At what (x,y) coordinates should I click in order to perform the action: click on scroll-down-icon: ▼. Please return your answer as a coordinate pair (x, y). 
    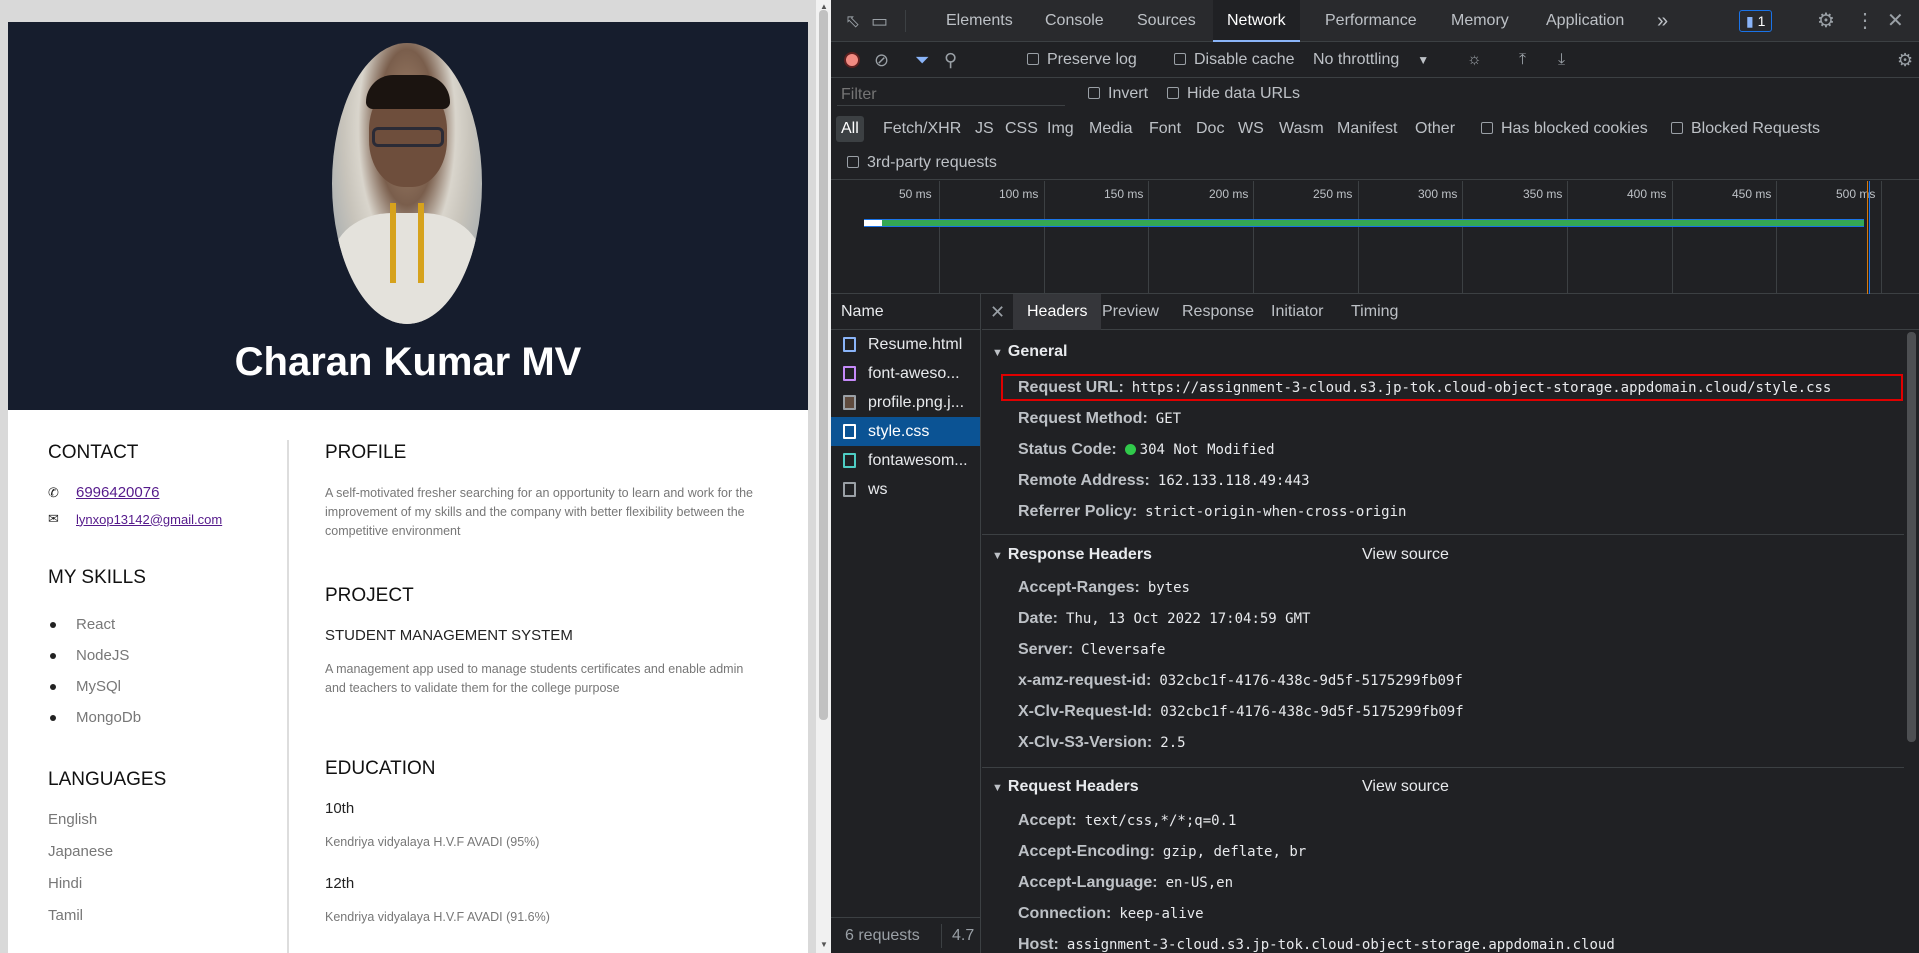
    Looking at the image, I should click on (824, 944).